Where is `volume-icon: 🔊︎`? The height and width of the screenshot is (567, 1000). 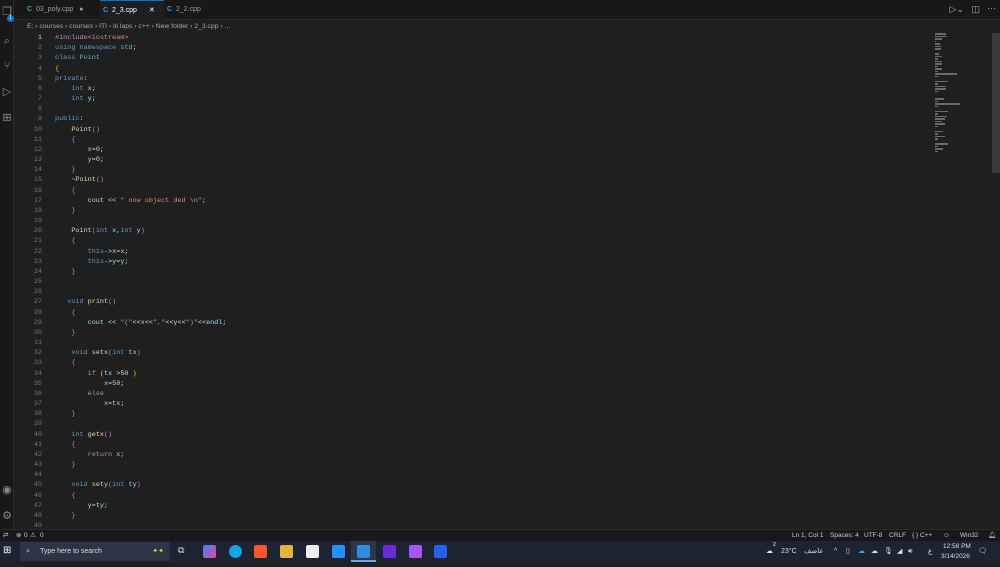
volume-icon: 🔊︎ is located at coordinates (910, 551).